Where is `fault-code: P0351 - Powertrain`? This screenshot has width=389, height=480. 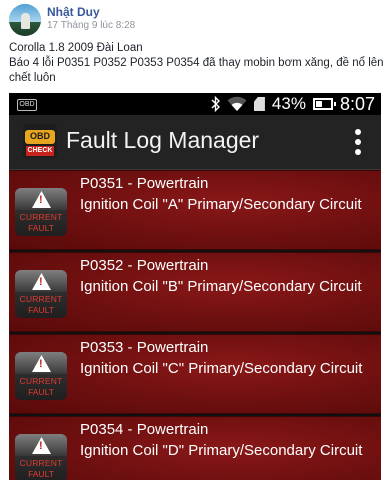
fault-code: P0351 - Powertrain is located at coordinates (144, 183).